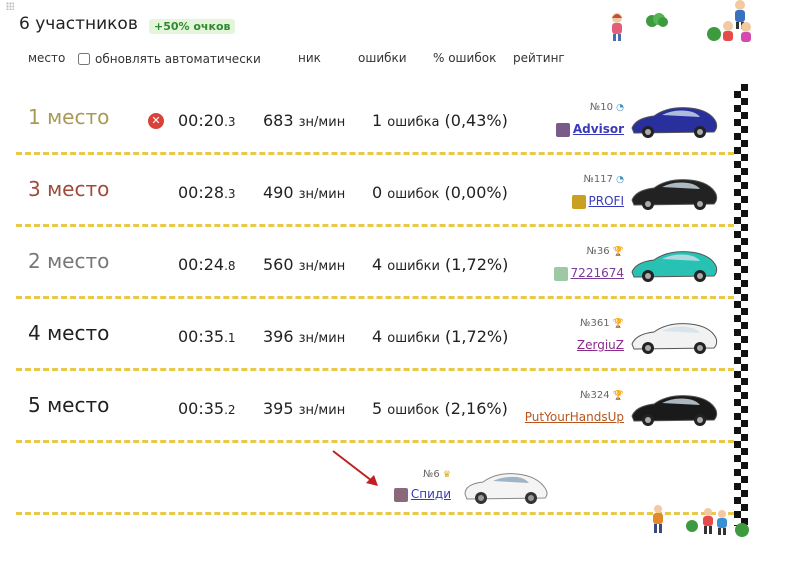  I want to click on rank-number: №361, so click(595, 323).